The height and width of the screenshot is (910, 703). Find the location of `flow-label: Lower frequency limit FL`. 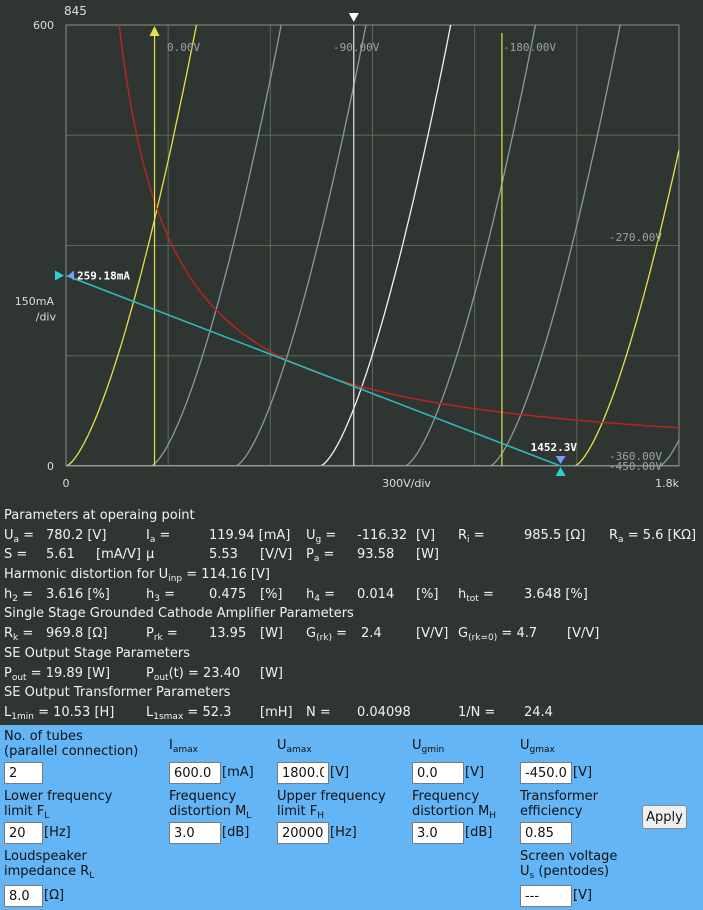

flow-label: Lower frequency limit FL is located at coordinates (58, 805).